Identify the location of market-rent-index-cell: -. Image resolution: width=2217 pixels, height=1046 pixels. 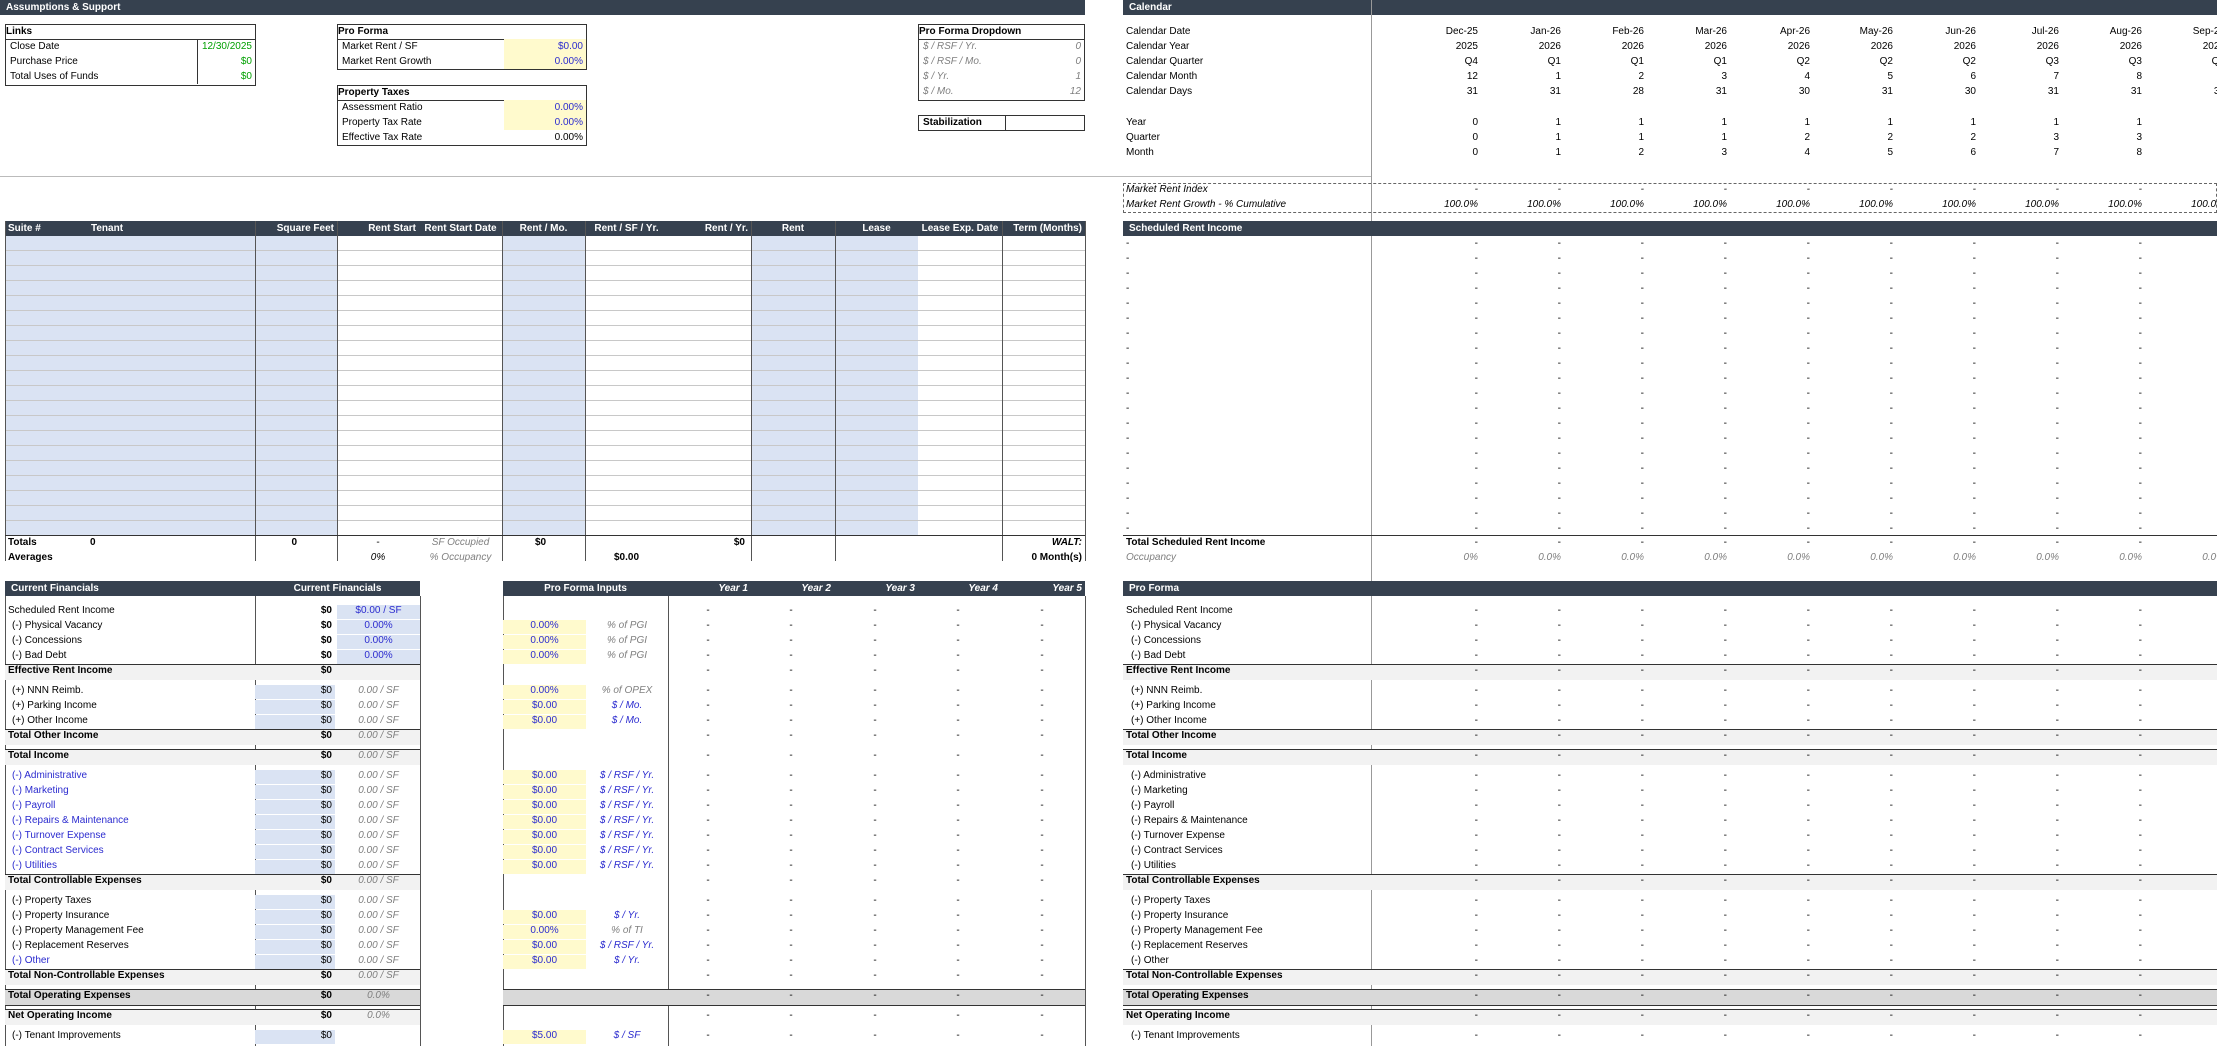
(1808, 189).